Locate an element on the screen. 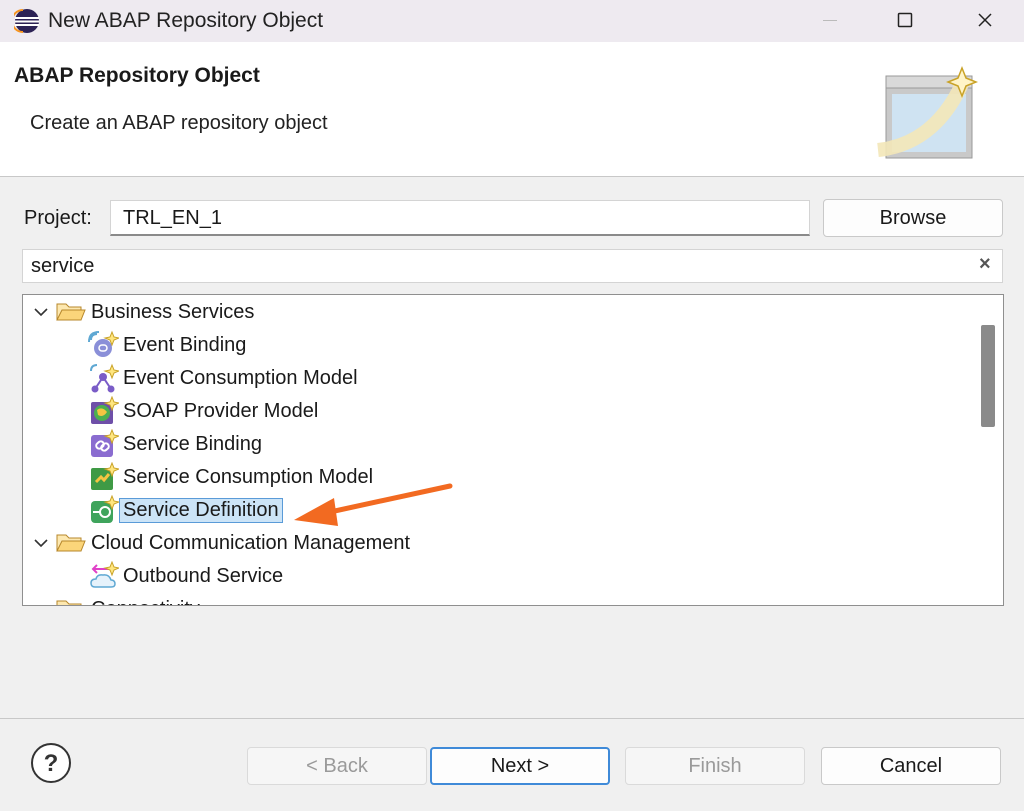 This screenshot has width=1024, height=811. minimize-icon is located at coordinates (830, 20).